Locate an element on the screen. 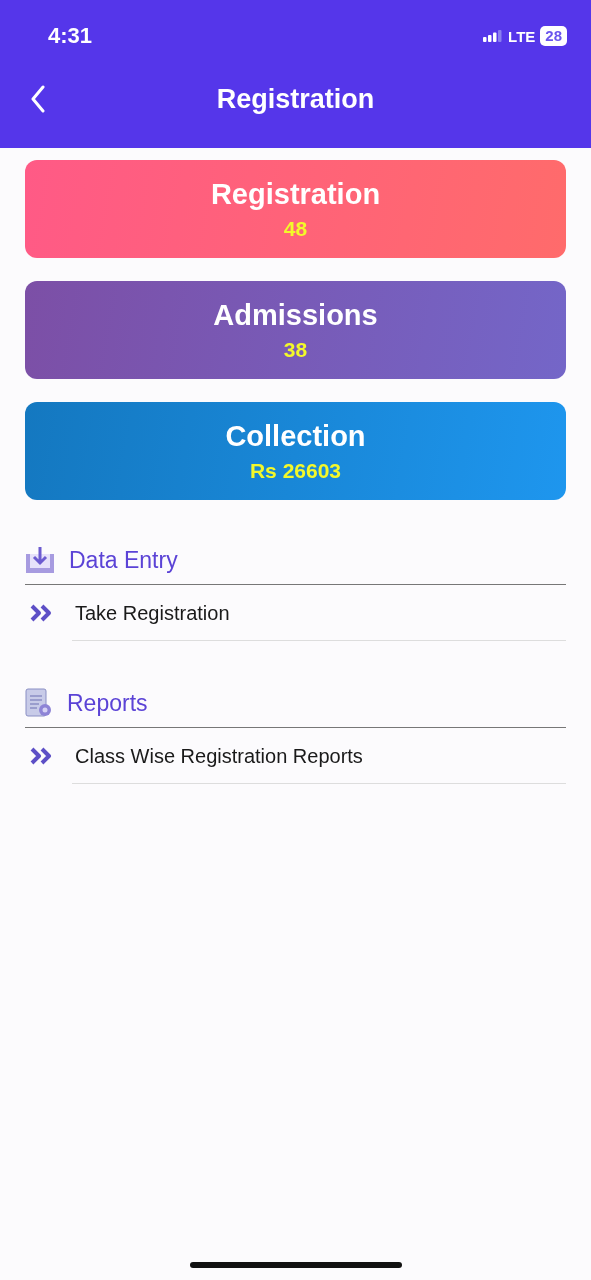  stat-card: Collection Rs 26603 is located at coordinates (295, 451).